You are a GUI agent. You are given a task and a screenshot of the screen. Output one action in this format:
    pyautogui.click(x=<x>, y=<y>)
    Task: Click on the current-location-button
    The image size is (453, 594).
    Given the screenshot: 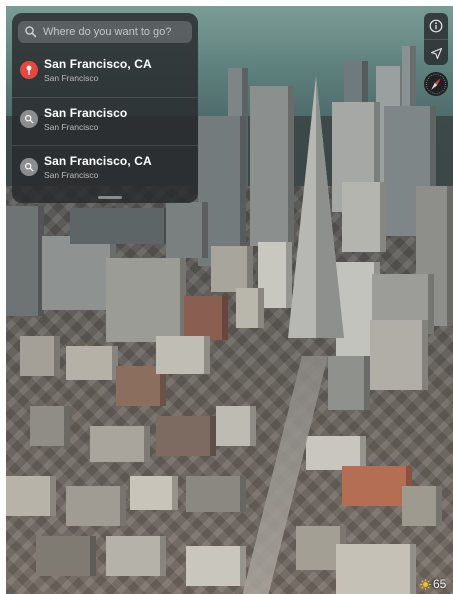 What is the action you would take?
    pyautogui.click(x=436, y=52)
    